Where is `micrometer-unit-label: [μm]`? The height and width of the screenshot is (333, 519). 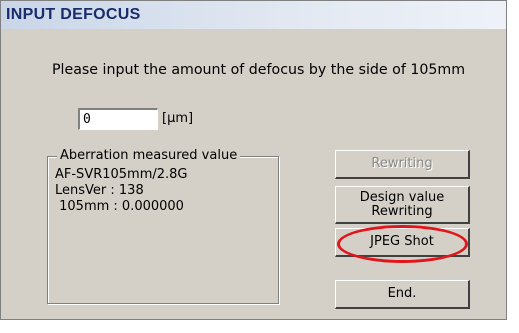
micrometer-unit-label: [μm] is located at coordinates (178, 118).